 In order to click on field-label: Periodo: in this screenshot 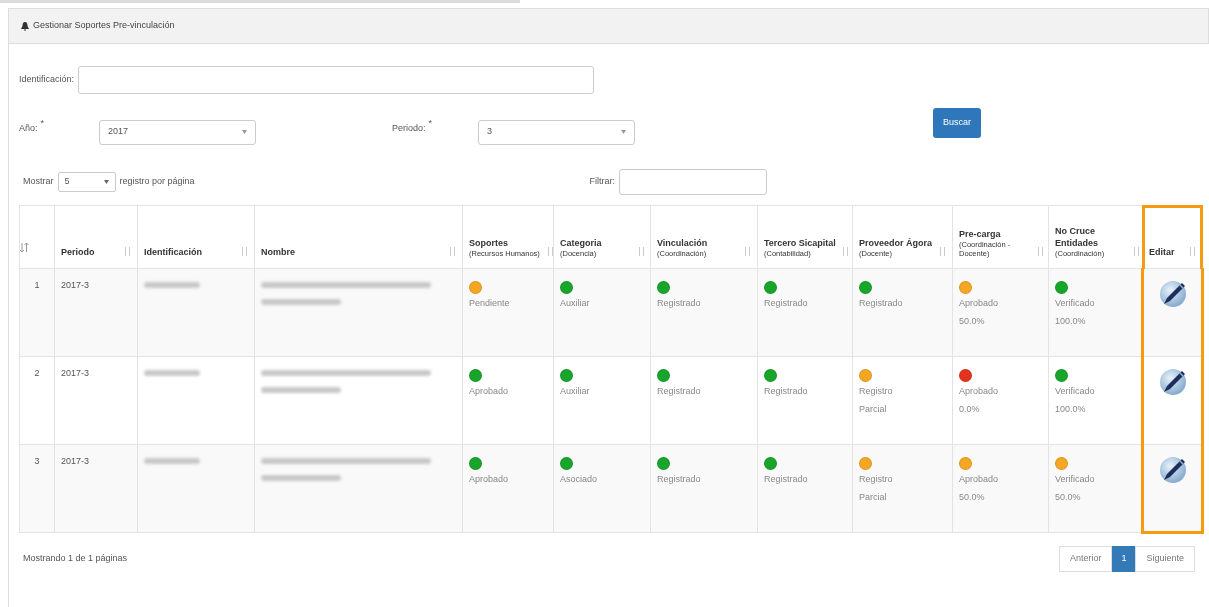, I will do `click(409, 128)`.